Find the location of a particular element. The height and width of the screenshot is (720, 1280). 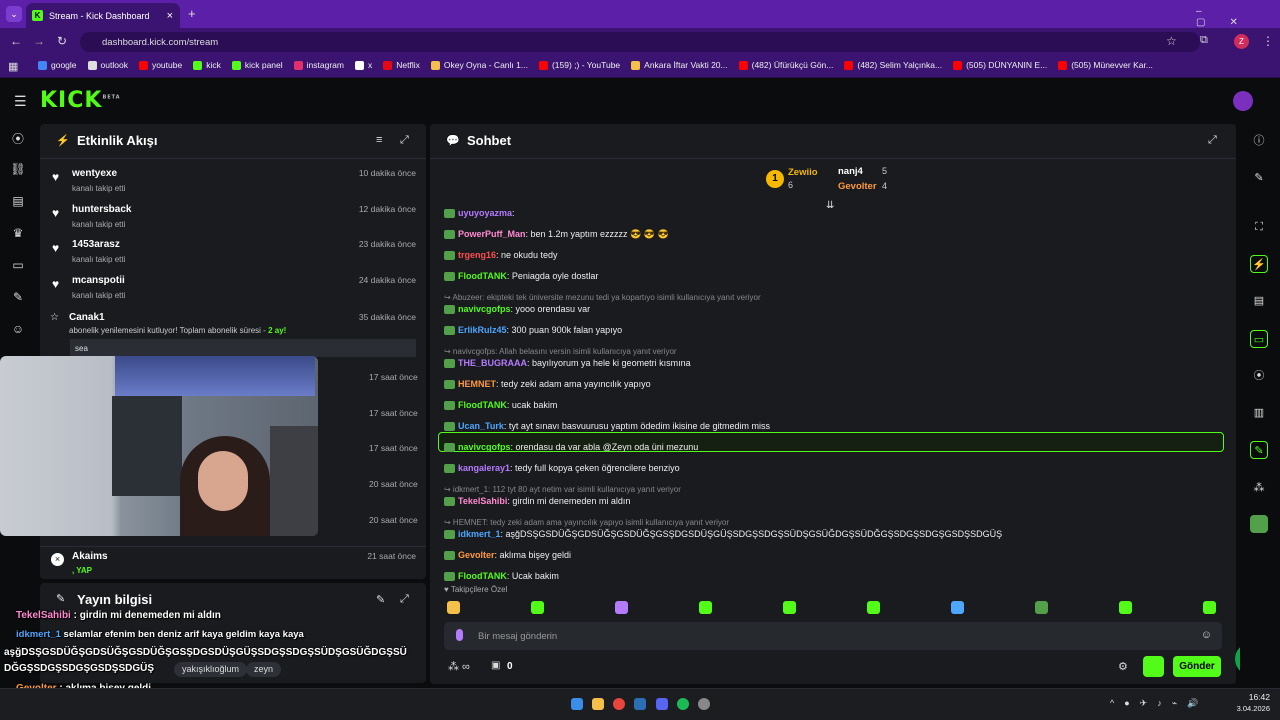

menu-icon: ☰ is located at coordinates (20, 101).